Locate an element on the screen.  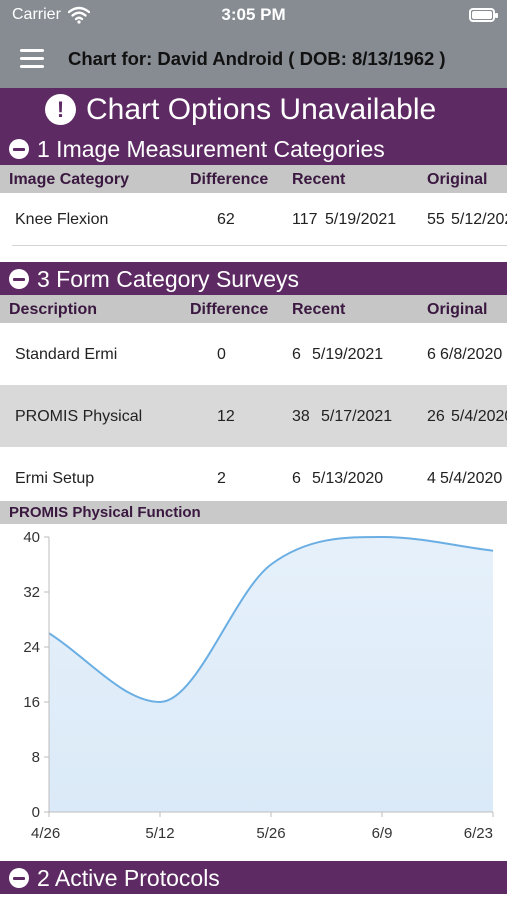
hamburger-menu-icon is located at coordinates (32, 60).